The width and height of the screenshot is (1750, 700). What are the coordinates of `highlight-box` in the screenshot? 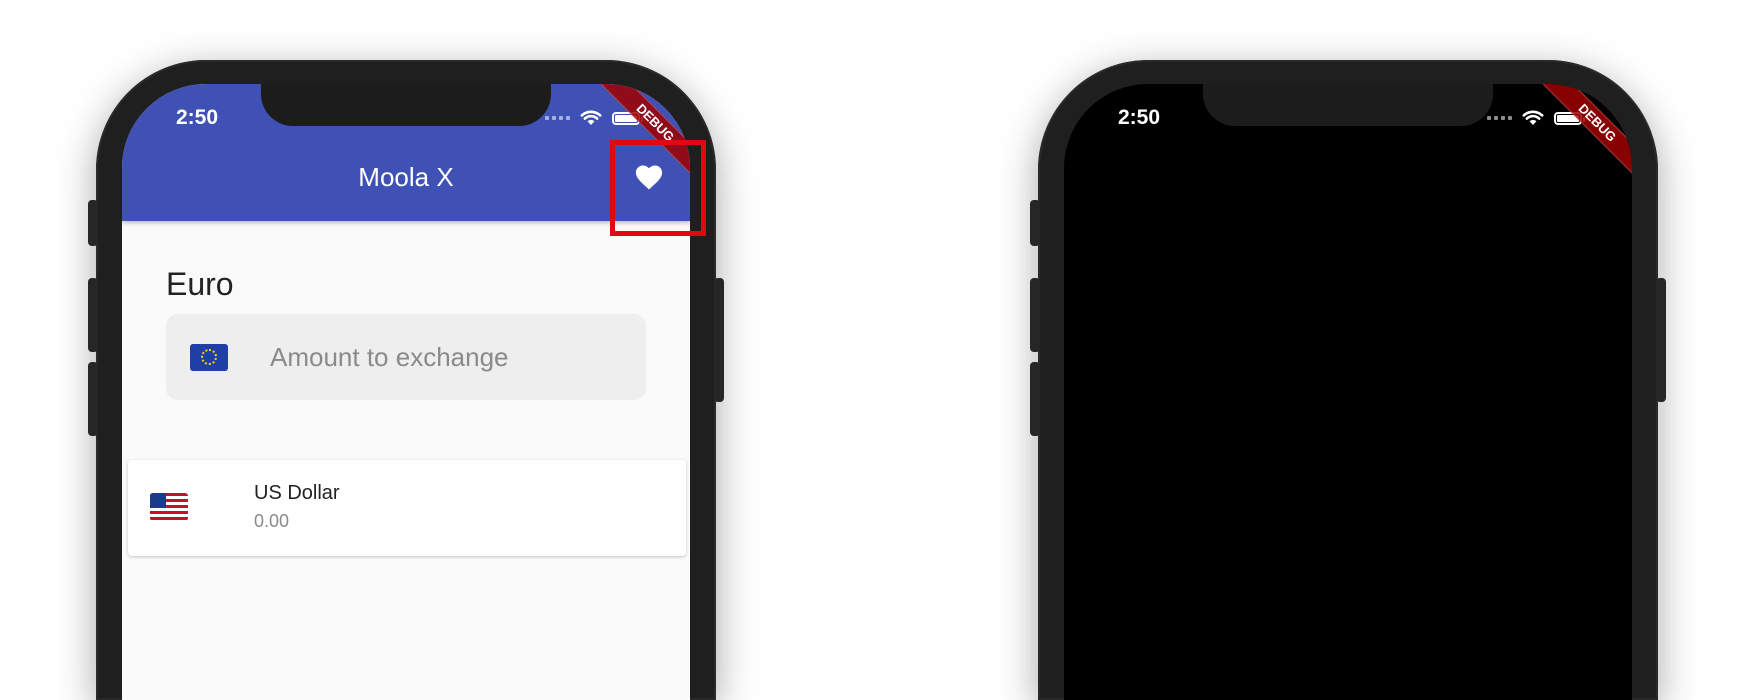 It's located at (658, 188).